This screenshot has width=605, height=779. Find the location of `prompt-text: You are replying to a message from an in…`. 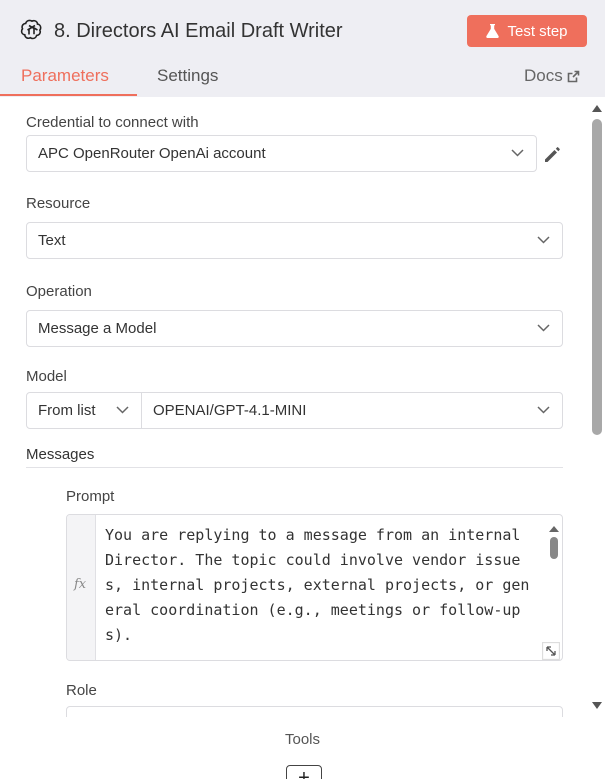

prompt-text: You are replying to a message from an in… is located at coordinates (321, 591).